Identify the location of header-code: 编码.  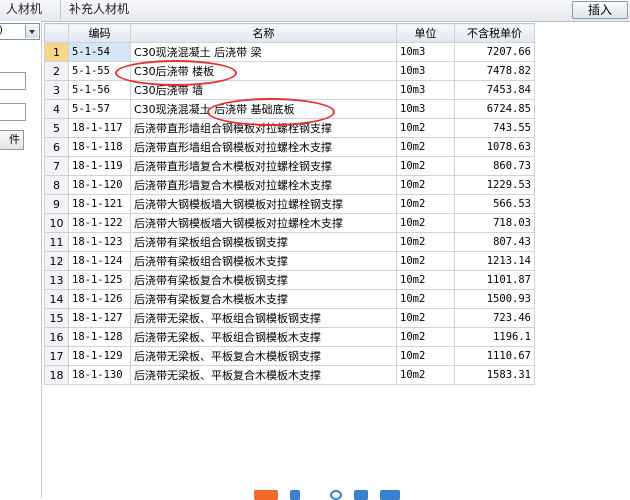
(99, 33).